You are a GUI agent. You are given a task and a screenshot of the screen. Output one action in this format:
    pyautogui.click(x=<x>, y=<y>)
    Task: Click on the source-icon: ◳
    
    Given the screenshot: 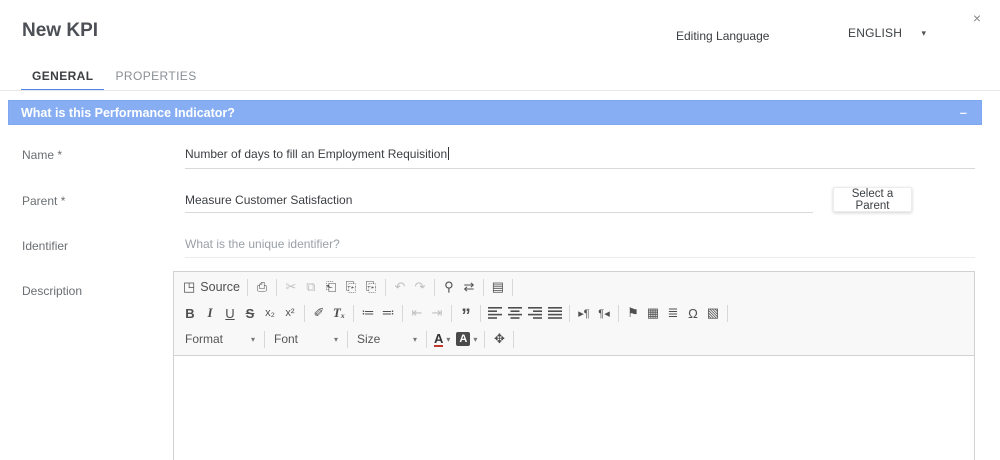 What is the action you would take?
    pyautogui.click(x=189, y=286)
    